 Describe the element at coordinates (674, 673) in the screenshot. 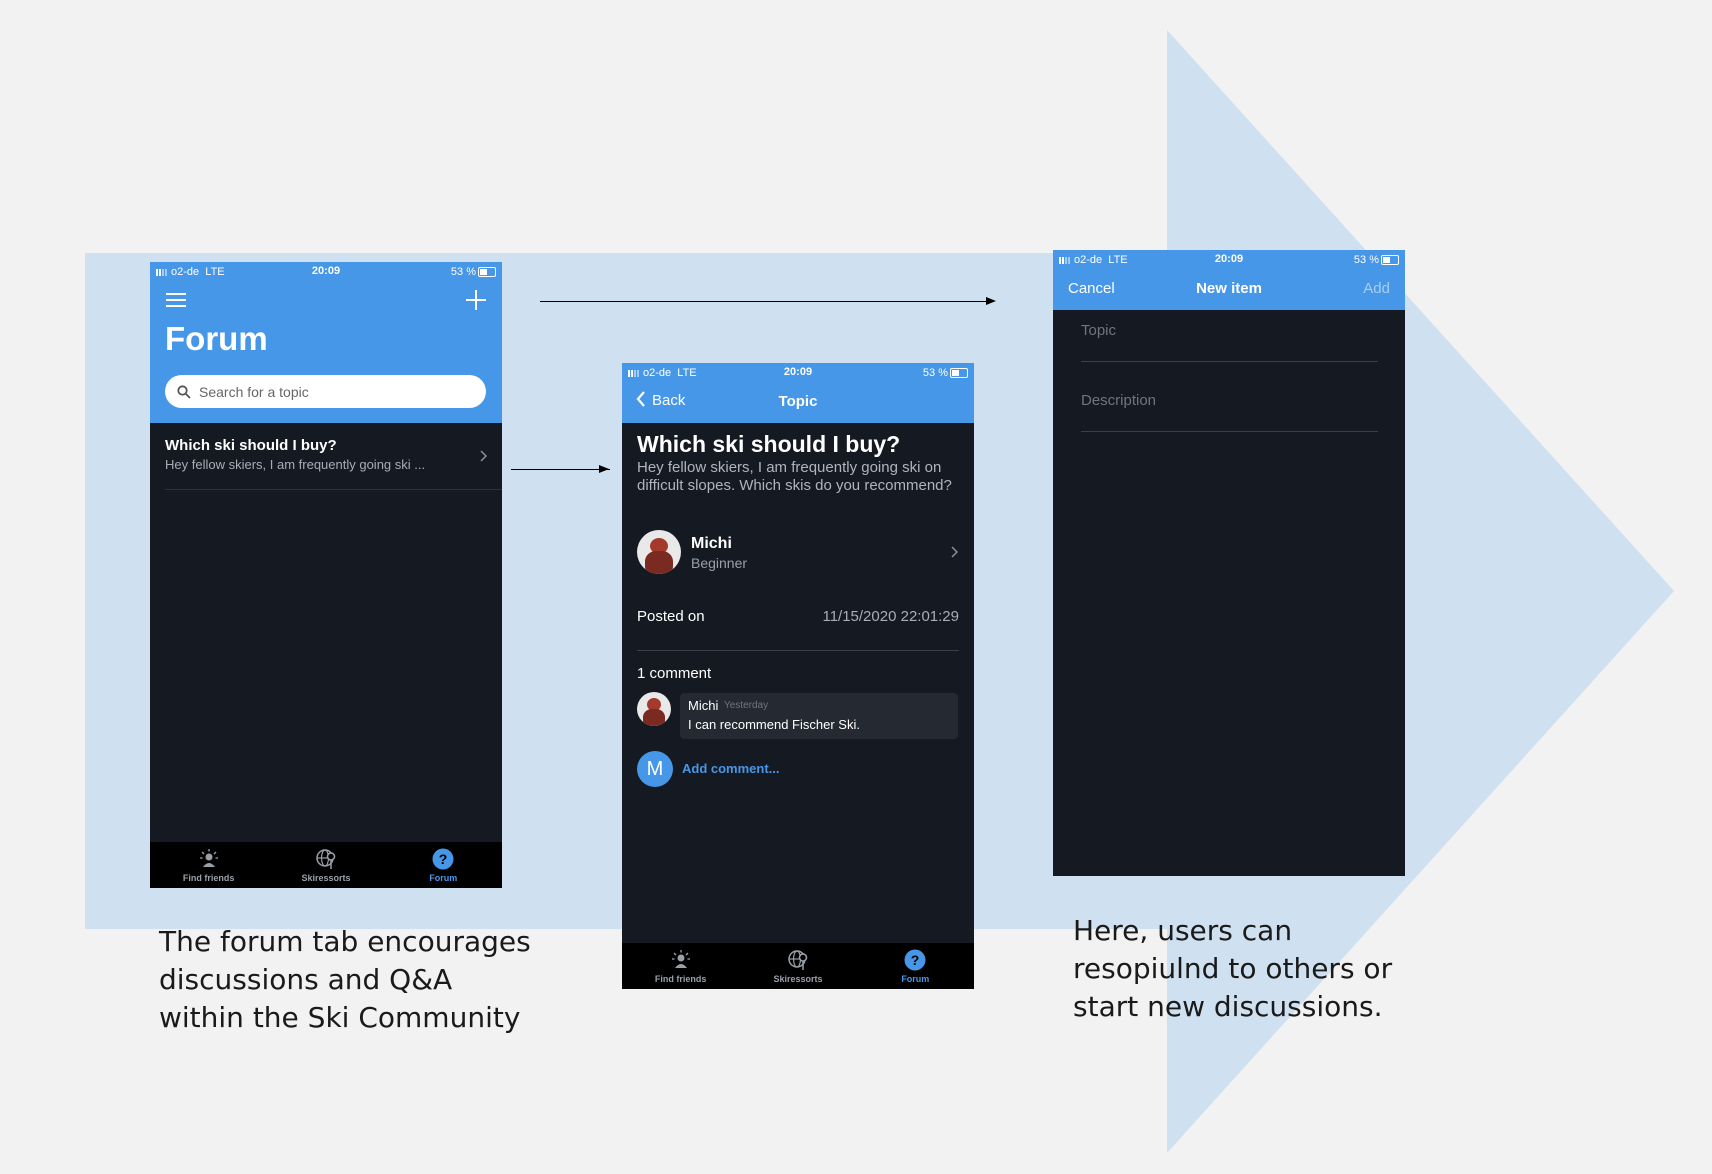

I see `comment-count: 1 comment` at that location.